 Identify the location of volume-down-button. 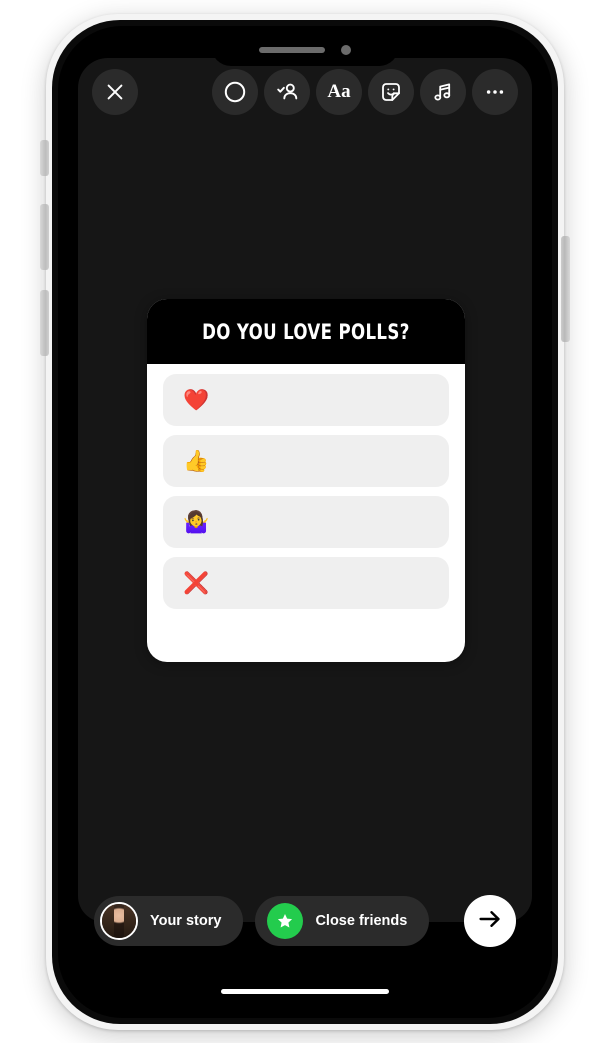
(44, 323).